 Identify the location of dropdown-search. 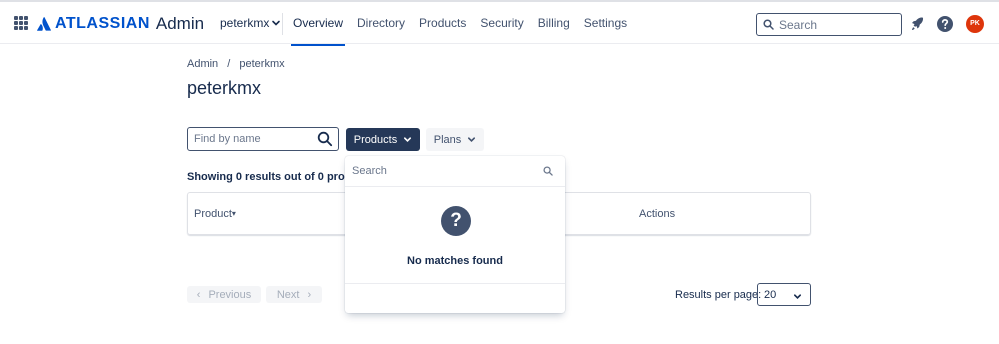
(455, 171).